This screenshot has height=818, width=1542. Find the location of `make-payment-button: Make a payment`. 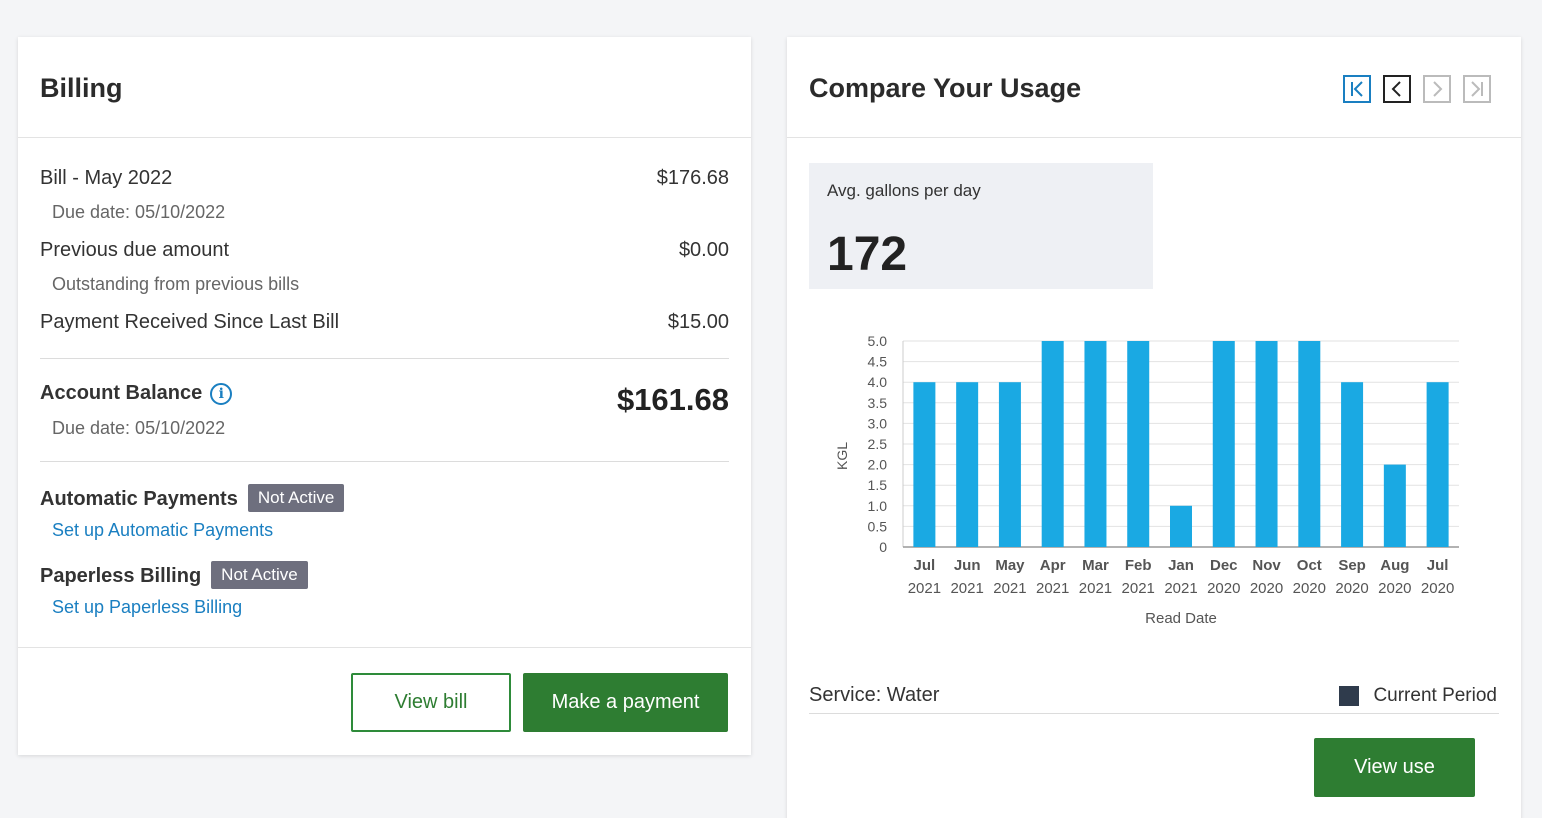

make-payment-button: Make a payment is located at coordinates (625, 702).